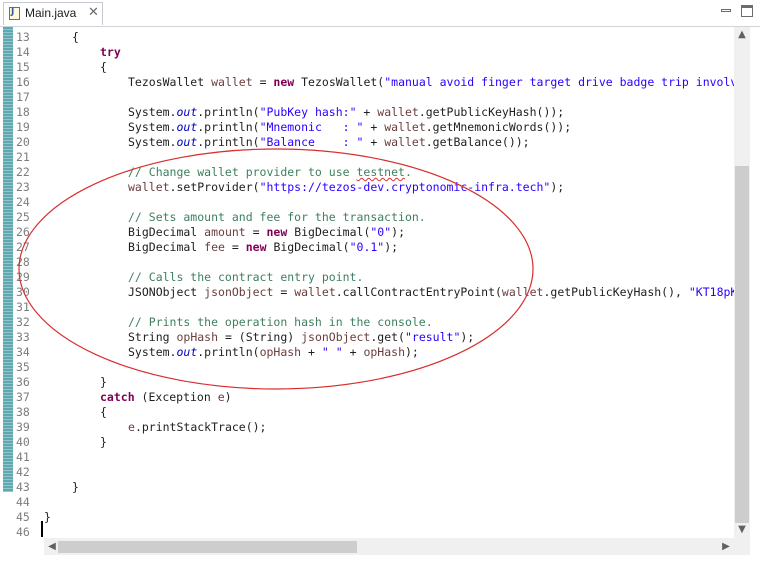 The width and height of the screenshot is (760, 565). I want to click on code-token: ., so click(408, 172).